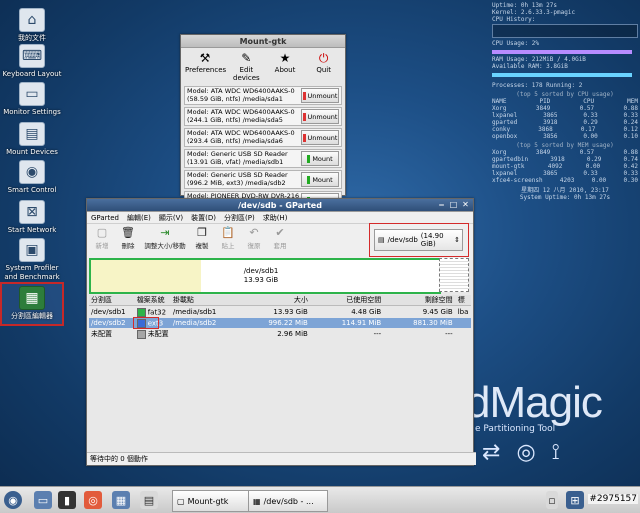 This screenshot has height=513, width=640. What do you see at coordinates (101, 334) in the screenshot?
I see `cell-partition: 未配置` at bounding box center [101, 334].